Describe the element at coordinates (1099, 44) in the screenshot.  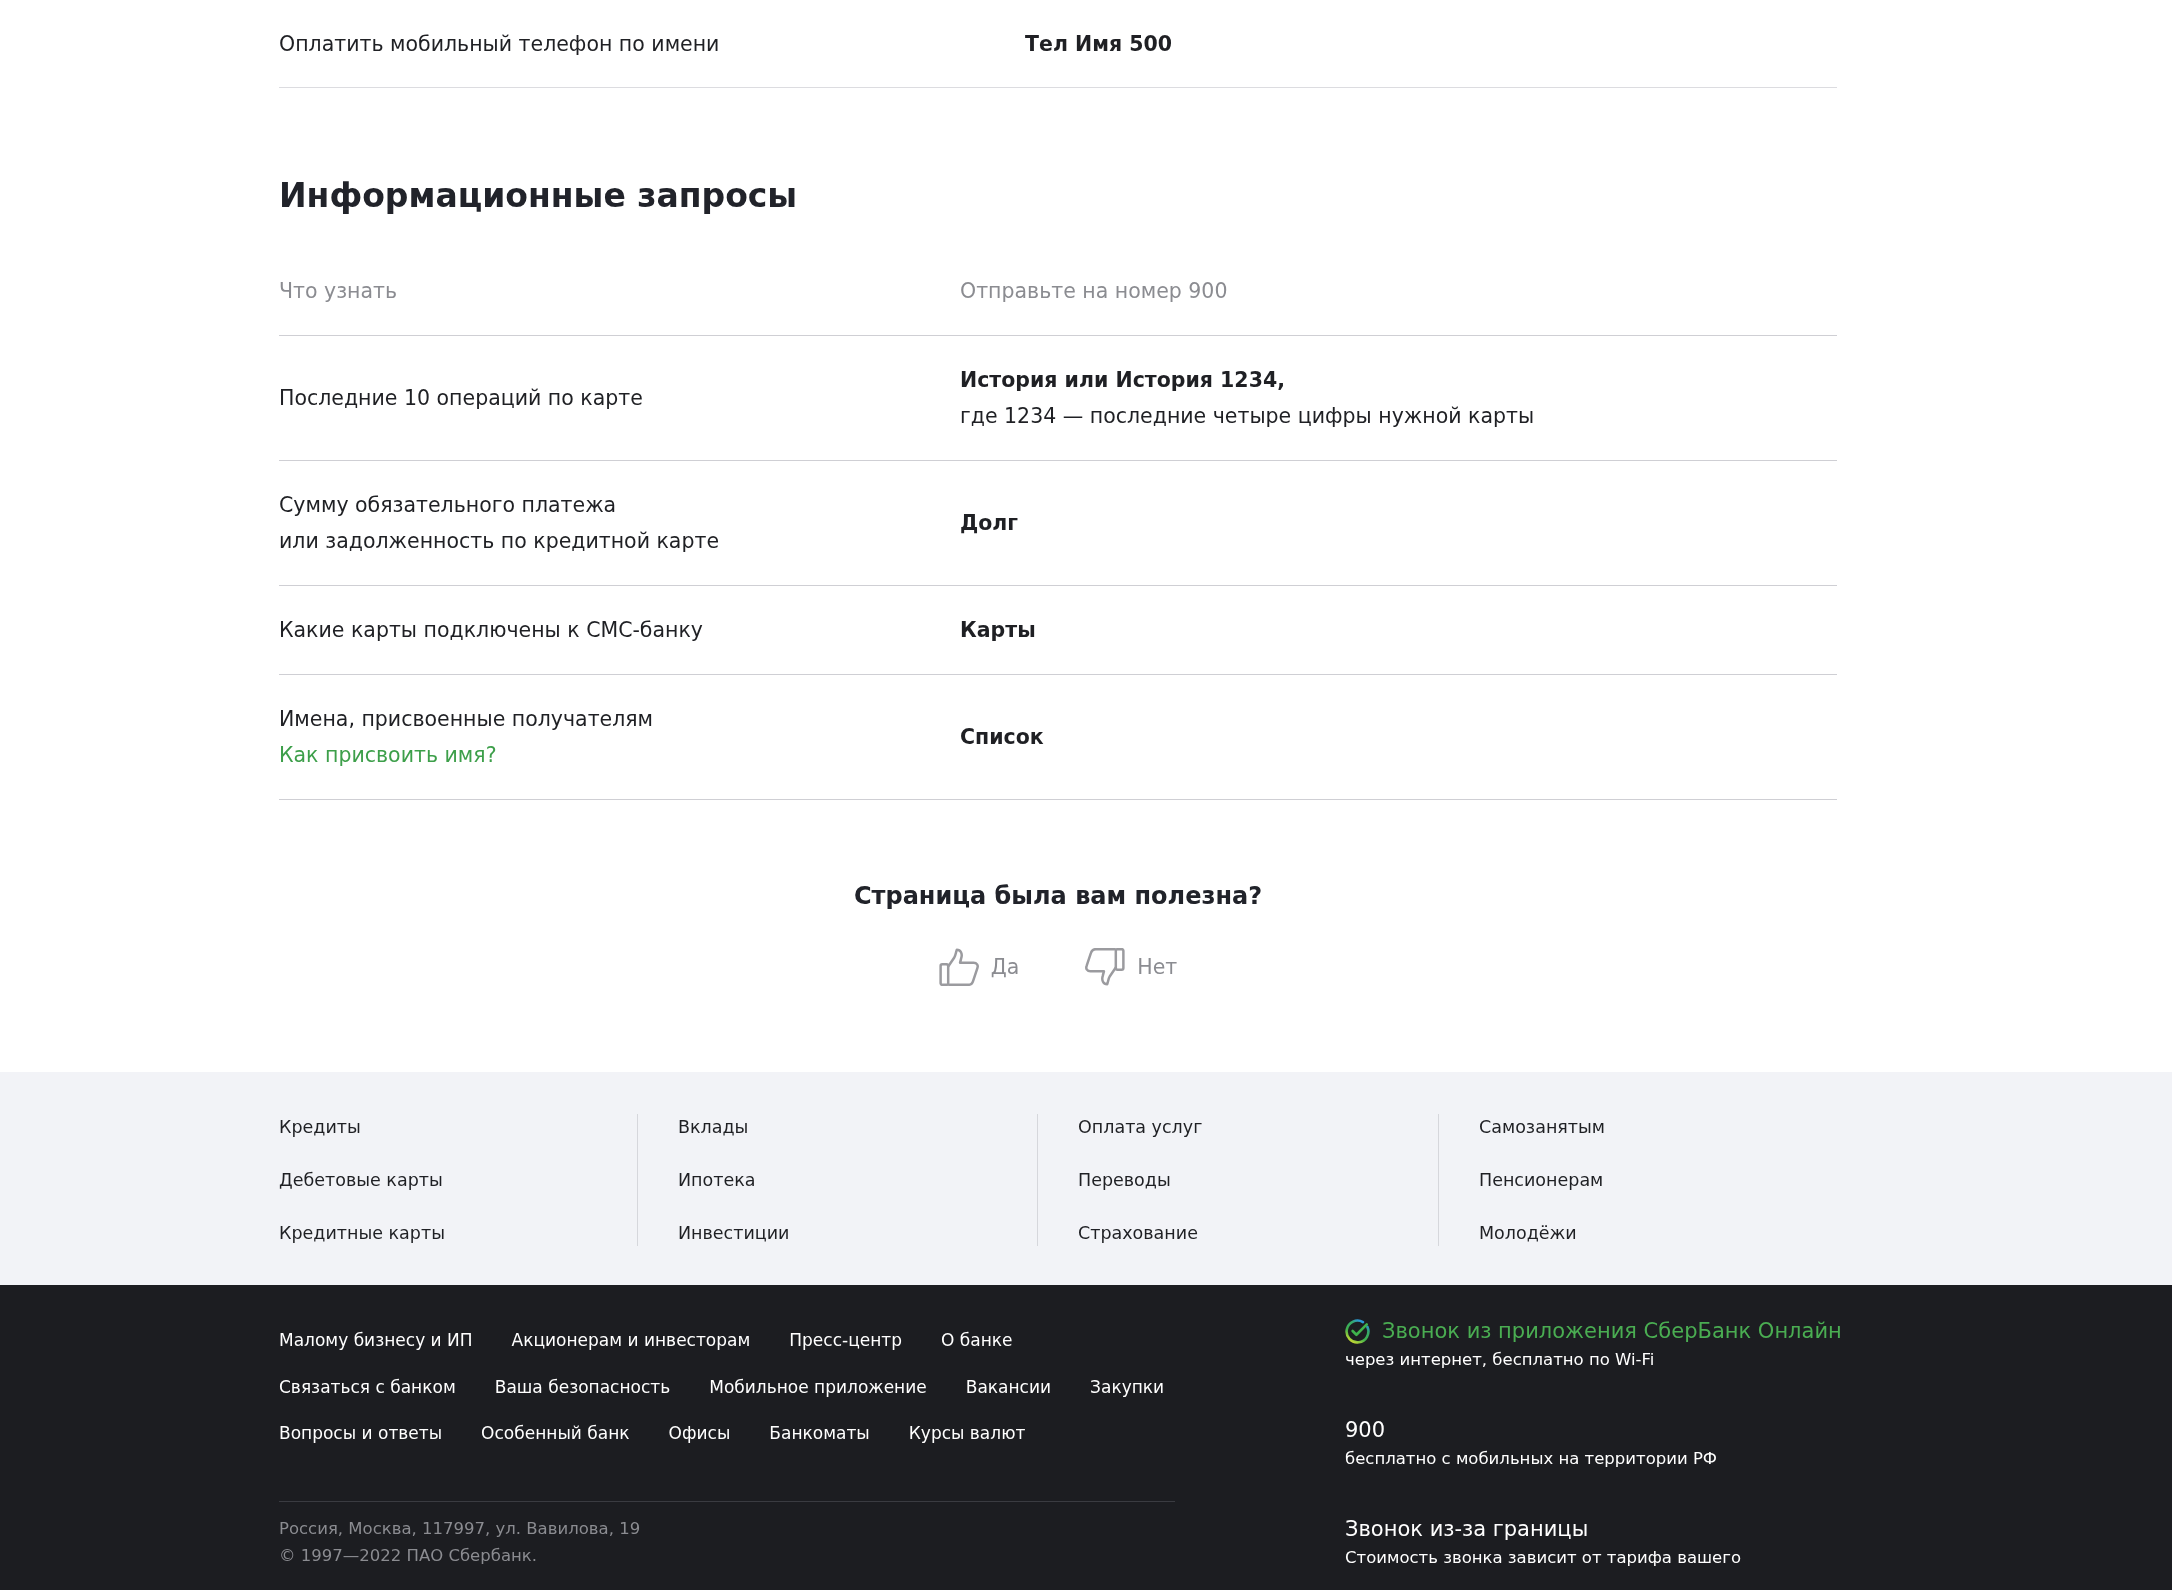
I see `table-cell-text: Тел Имя 500` at that location.